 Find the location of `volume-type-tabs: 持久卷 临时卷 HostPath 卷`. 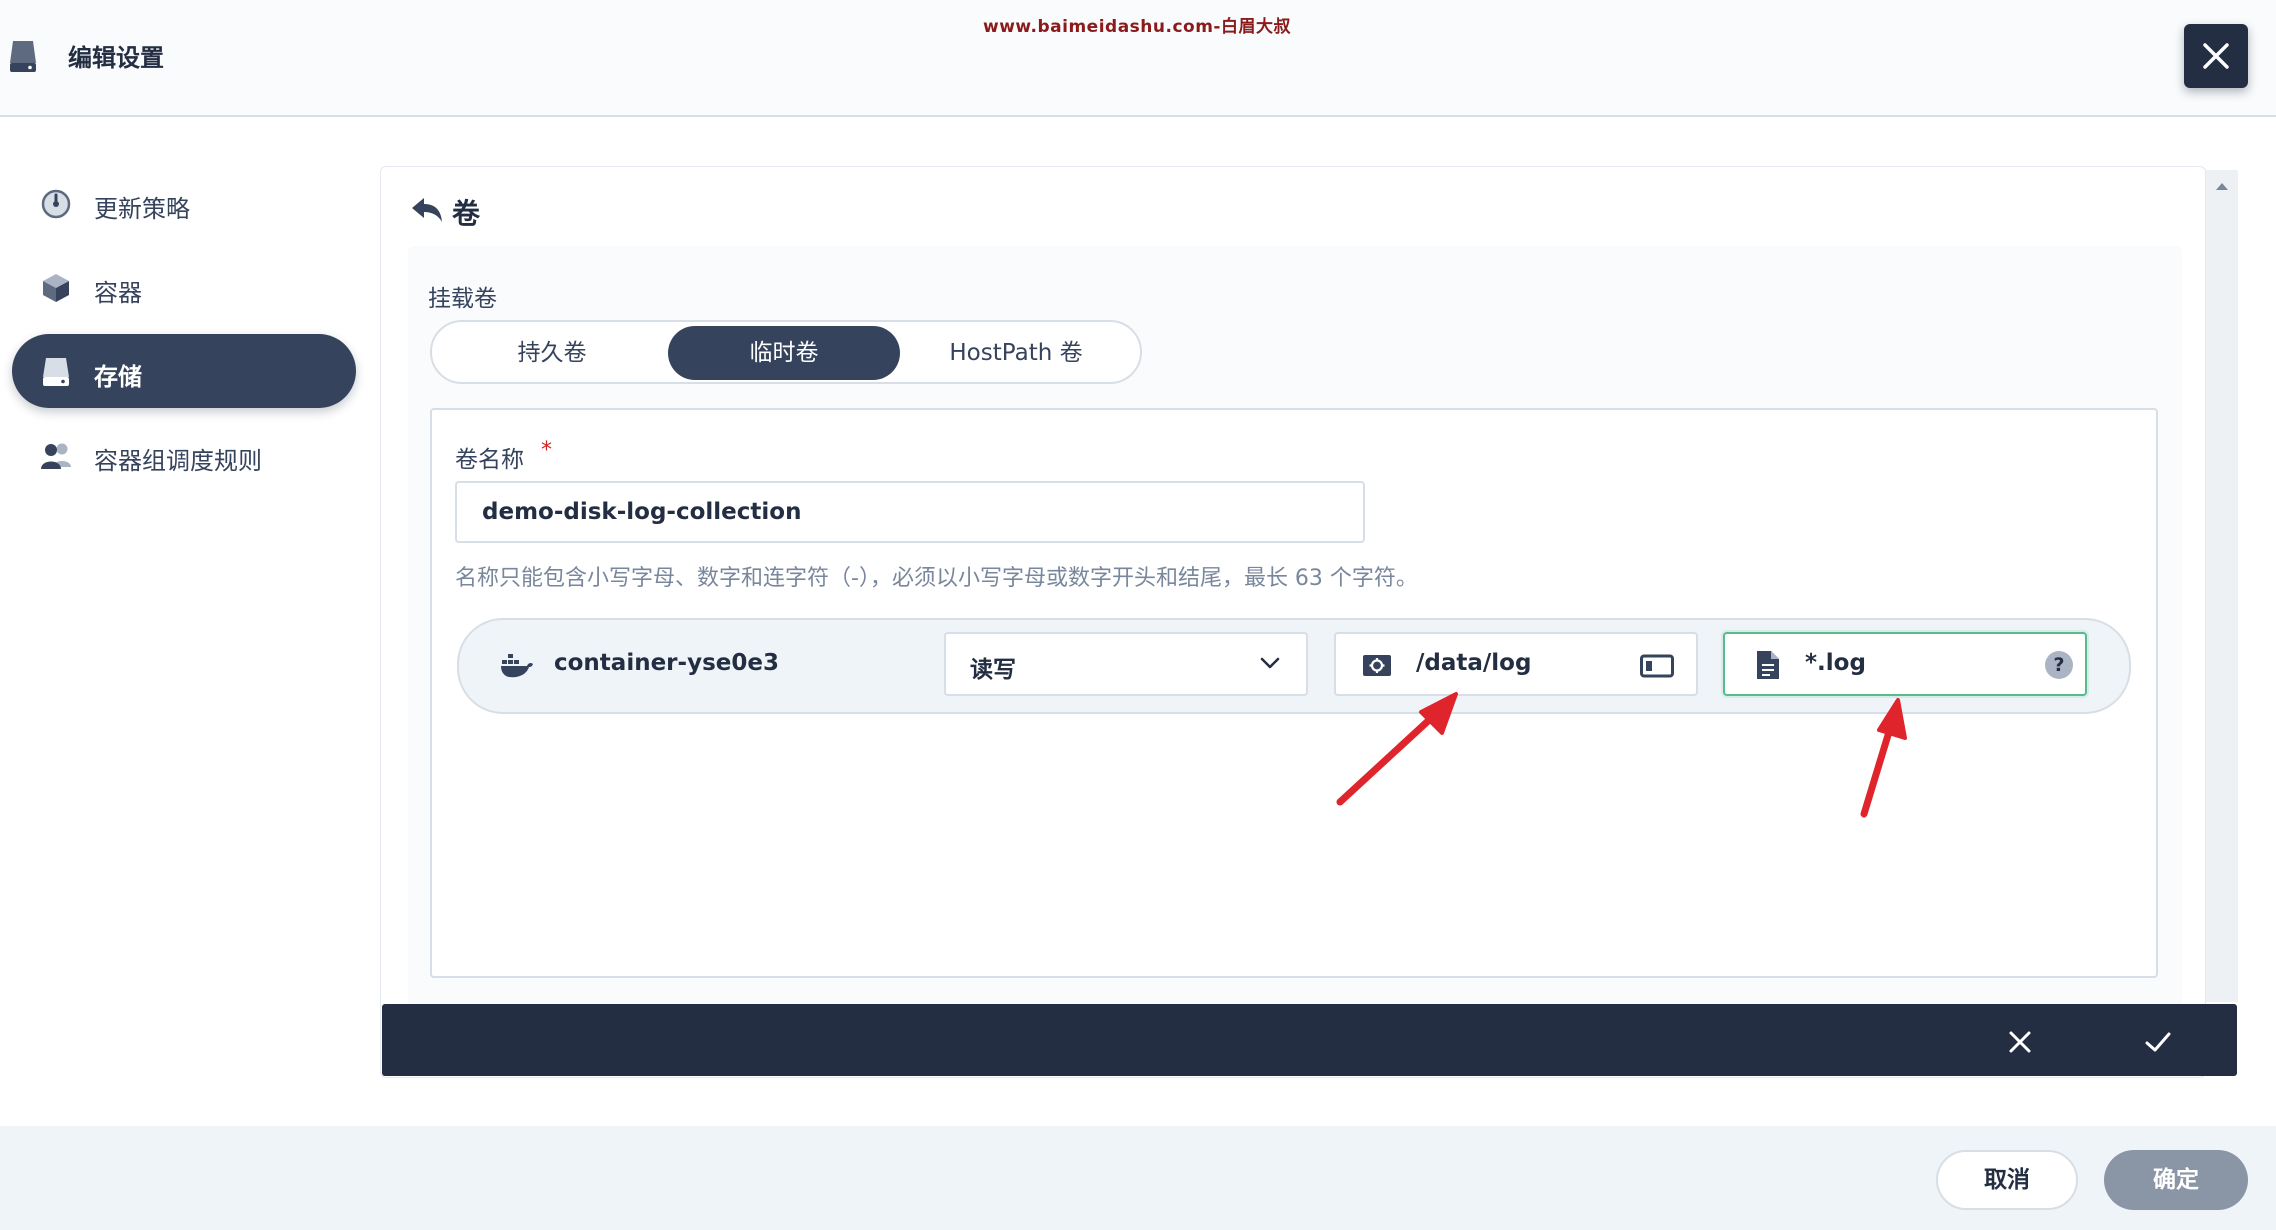

volume-type-tabs: 持久卷 临时卷 HostPath 卷 is located at coordinates (786, 352).